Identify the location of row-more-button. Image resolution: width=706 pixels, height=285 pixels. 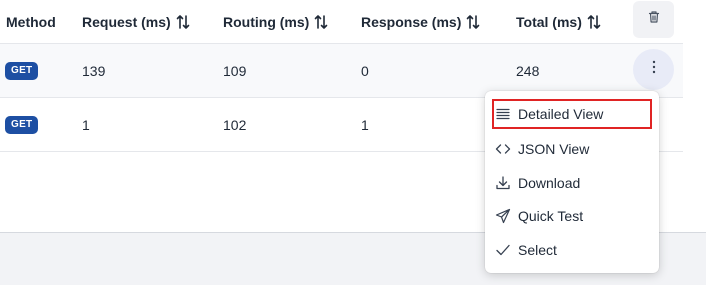
(653, 69).